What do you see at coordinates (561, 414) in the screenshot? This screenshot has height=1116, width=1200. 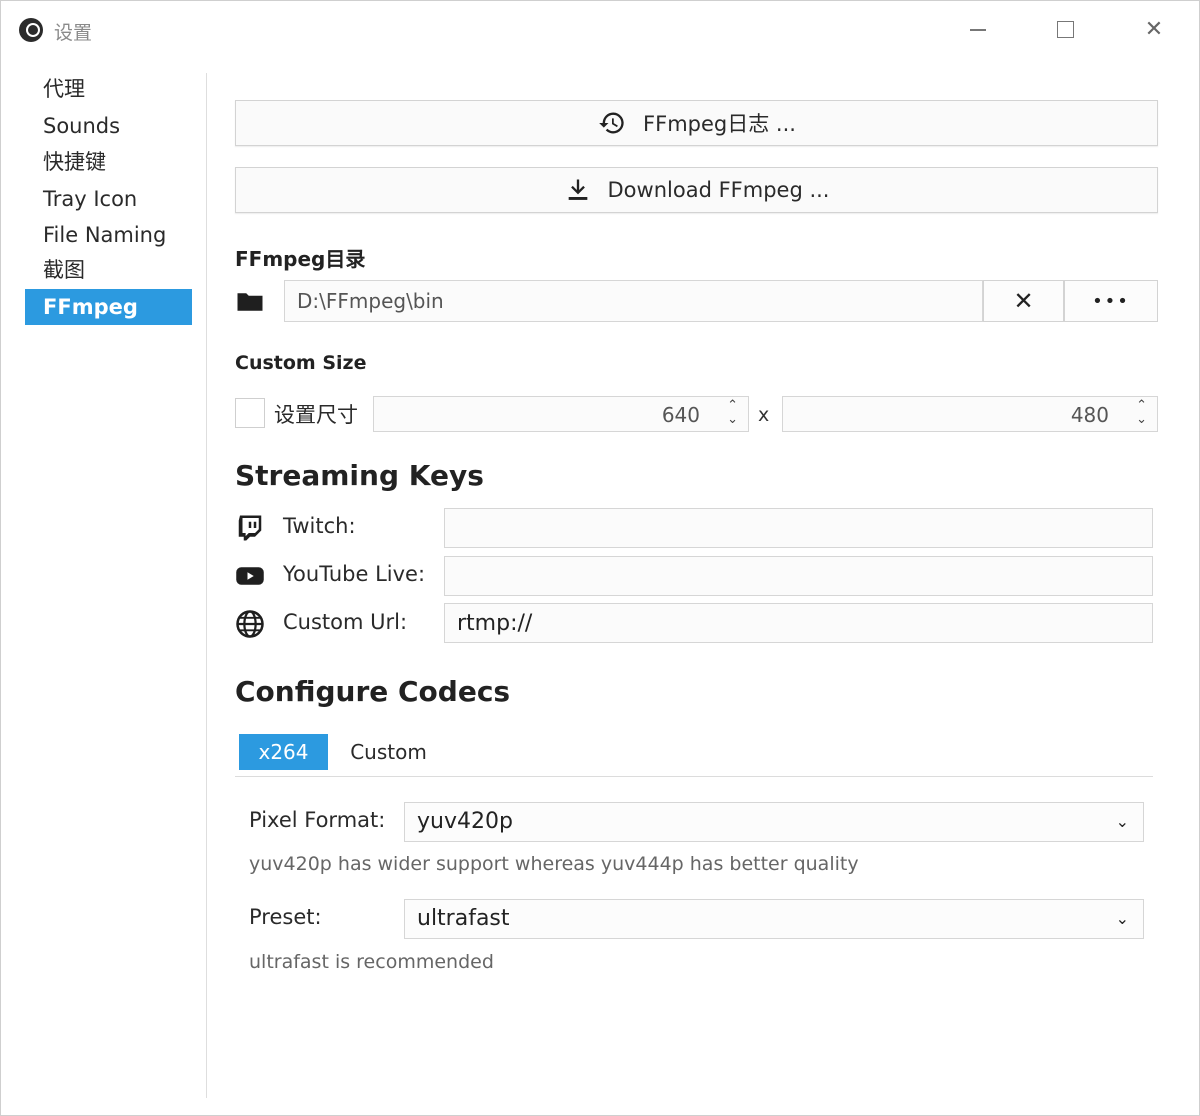 I see `width-spinbox: 640 ⌃ ⌄` at bounding box center [561, 414].